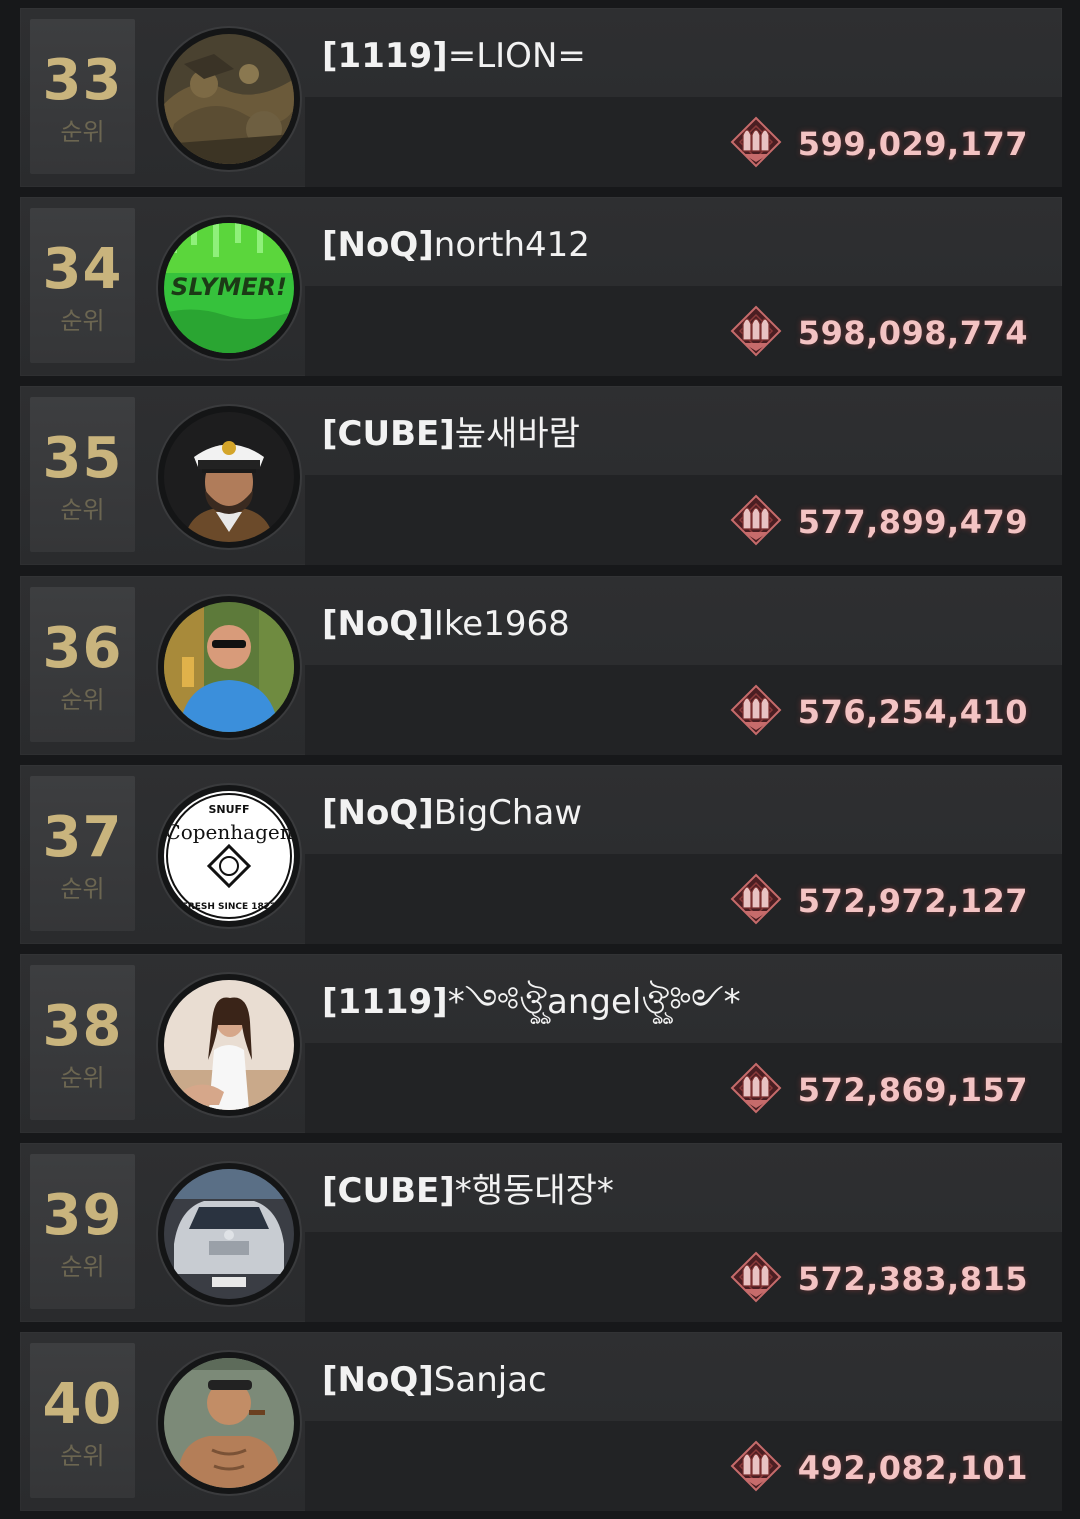 The width and height of the screenshot is (1080, 1519). I want to click on player-score: 576,254,410, so click(912, 711).